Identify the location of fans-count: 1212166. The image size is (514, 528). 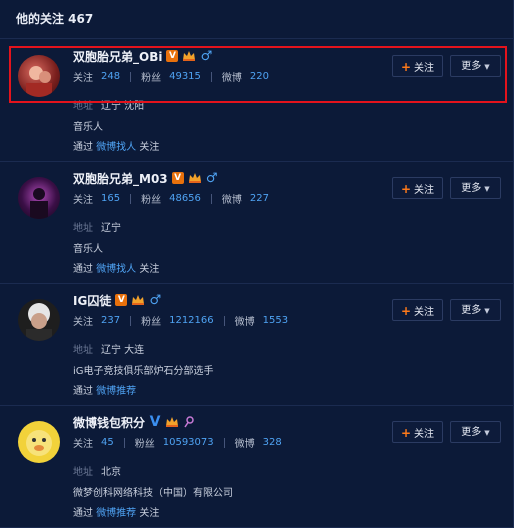
(191, 320).